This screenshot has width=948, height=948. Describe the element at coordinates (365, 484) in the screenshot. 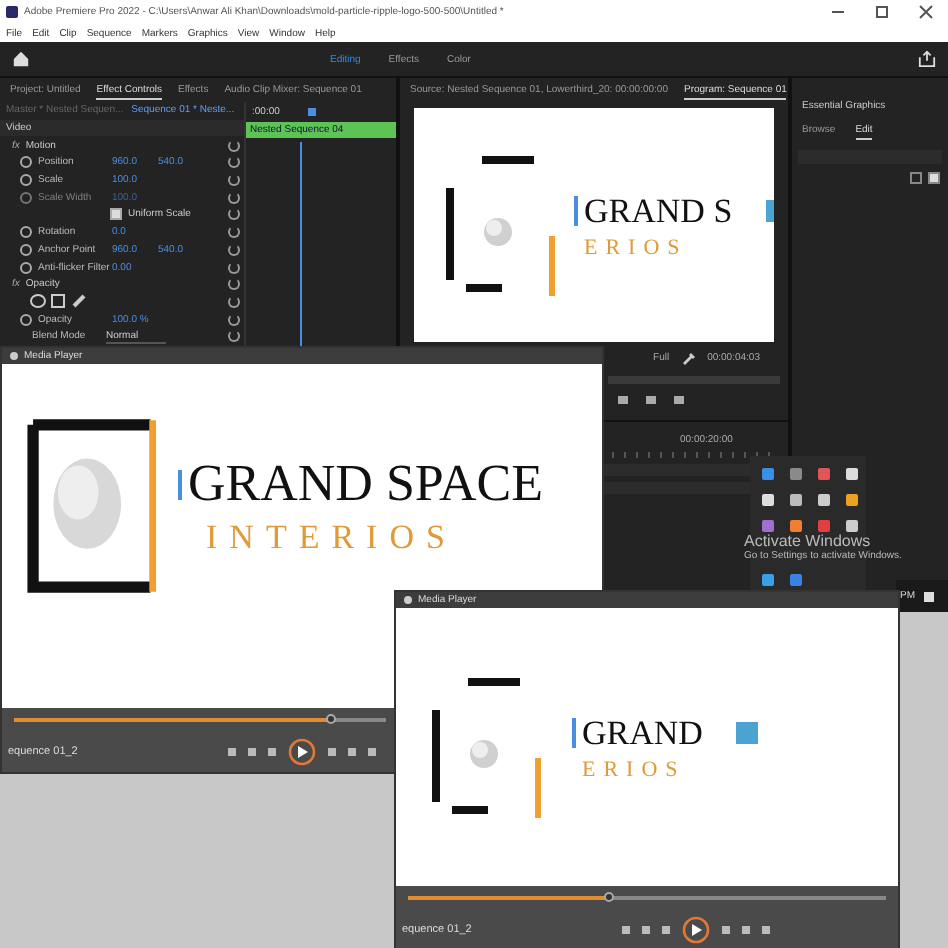

I see `logo-title: GRAND SPACE` at that location.